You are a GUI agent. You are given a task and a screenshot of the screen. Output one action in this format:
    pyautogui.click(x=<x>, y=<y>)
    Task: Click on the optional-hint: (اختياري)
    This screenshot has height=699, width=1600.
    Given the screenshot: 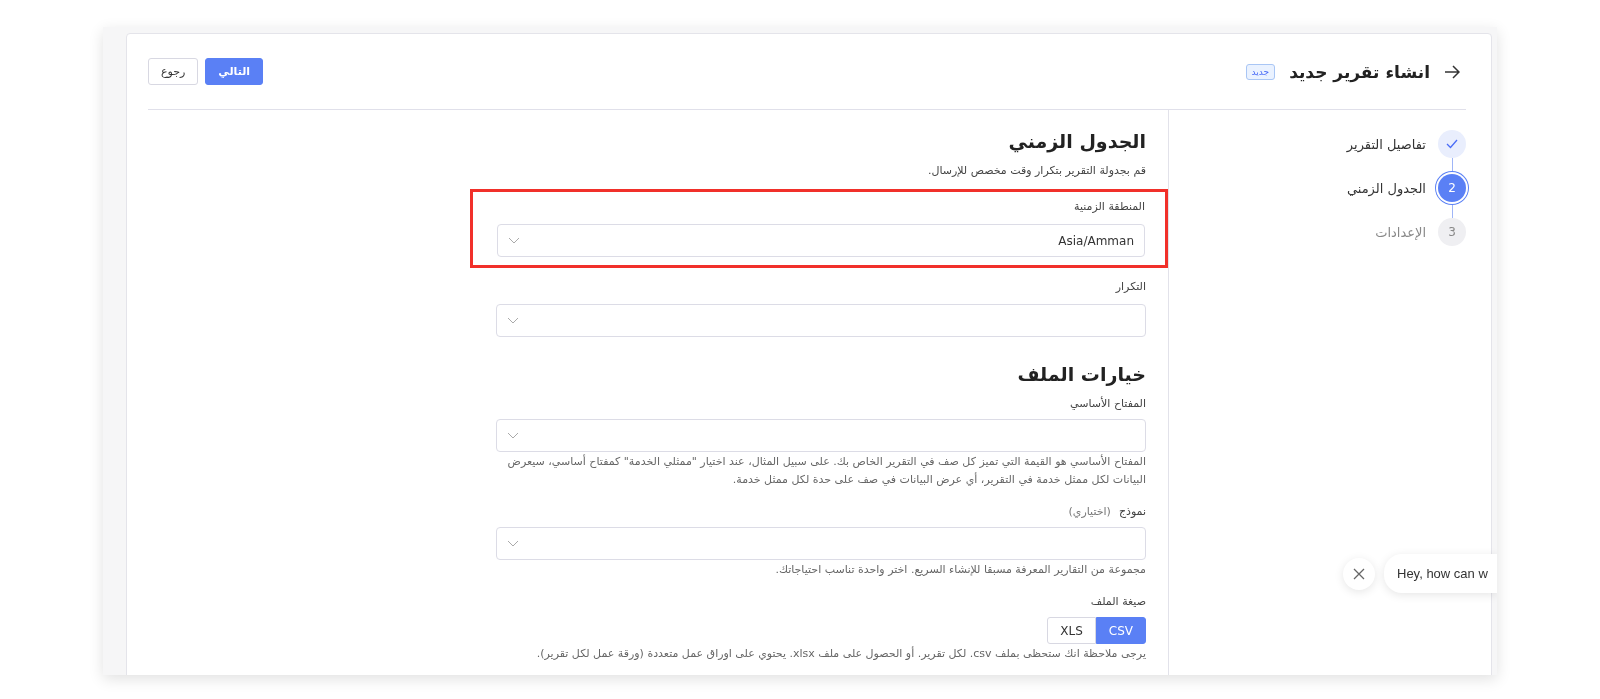 What is the action you would take?
    pyautogui.click(x=1089, y=511)
    